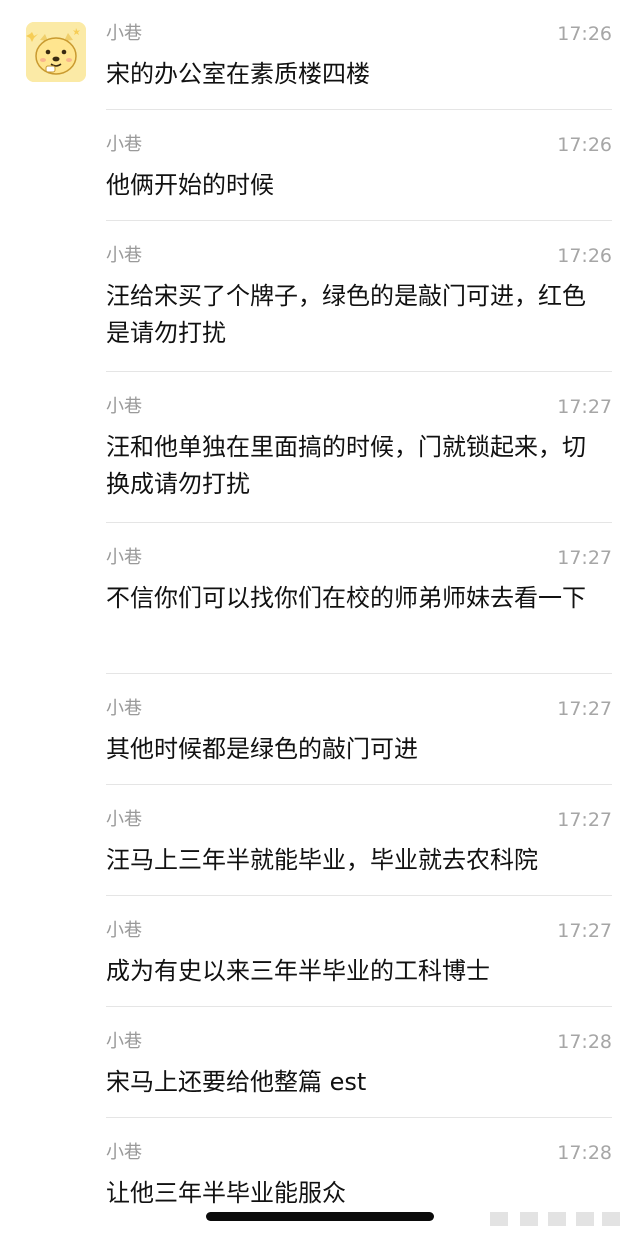 This screenshot has width=640, height=1234. I want to click on dog-avatar-icon, so click(56, 52).